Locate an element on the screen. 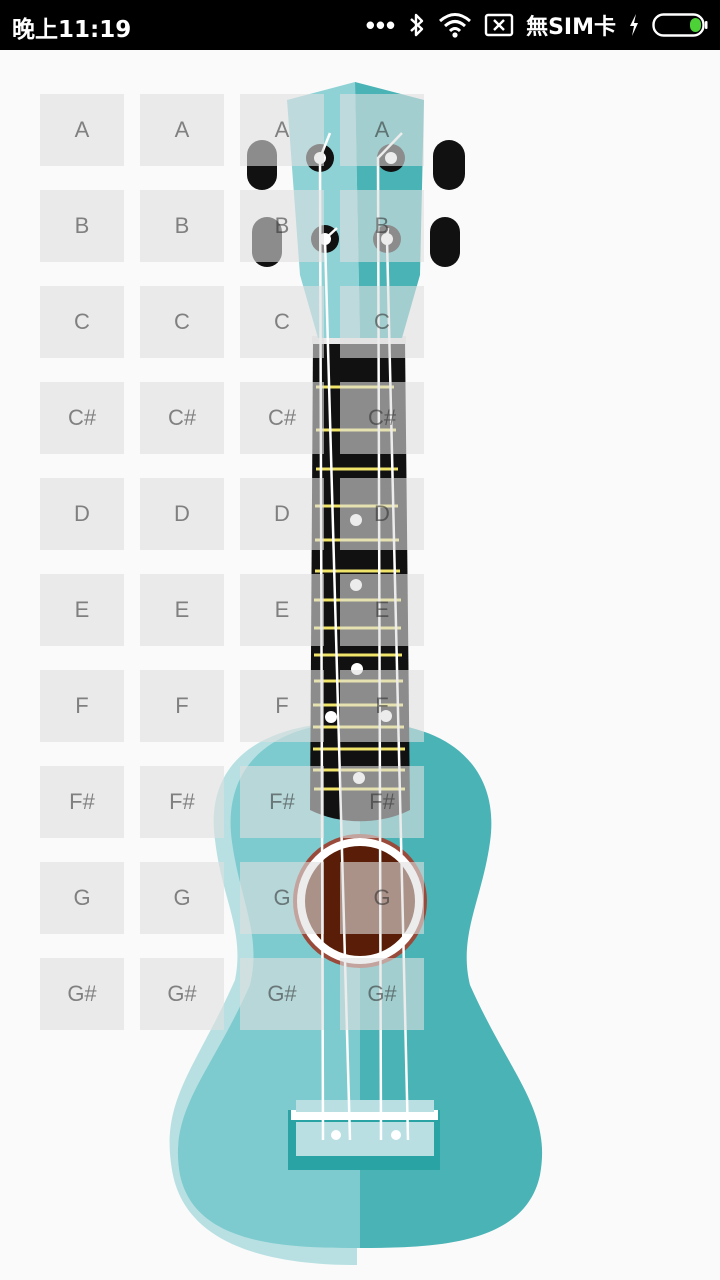 This screenshot has height=1280, width=720. charging-icon is located at coordinates (634, 25).